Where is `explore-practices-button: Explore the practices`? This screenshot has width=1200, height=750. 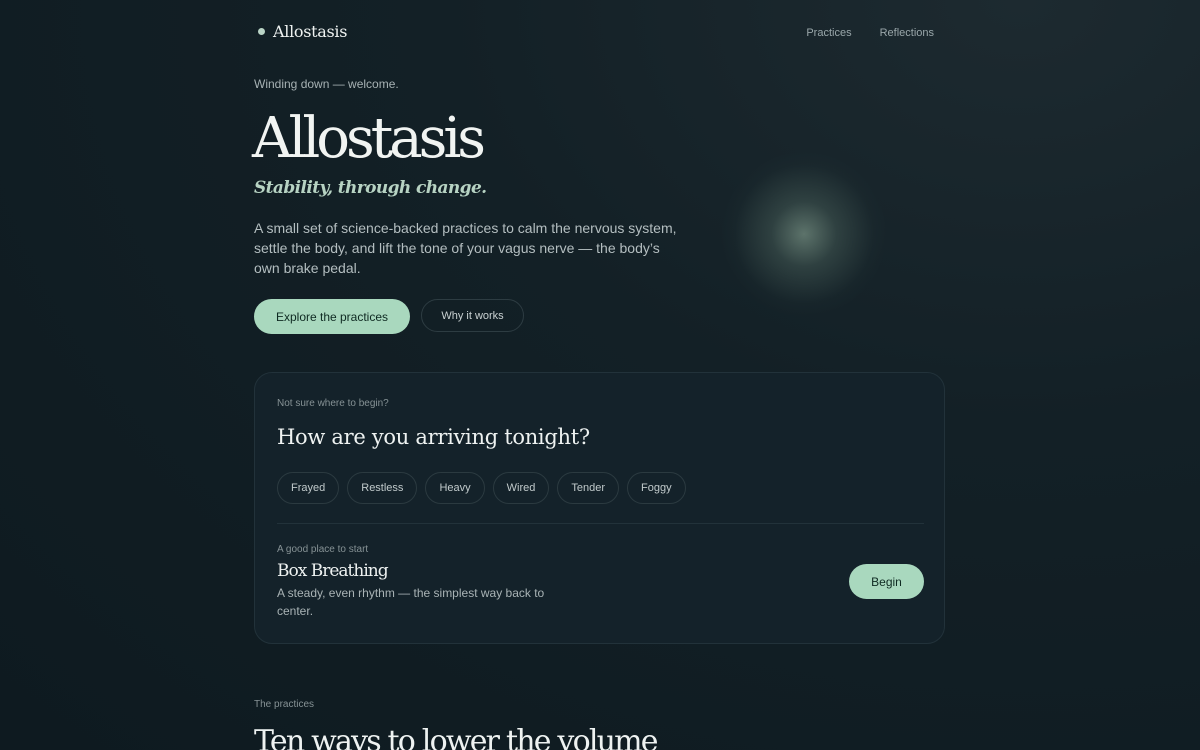 explore-practices-button: Explore the practices is located at coordinates (332, 316).